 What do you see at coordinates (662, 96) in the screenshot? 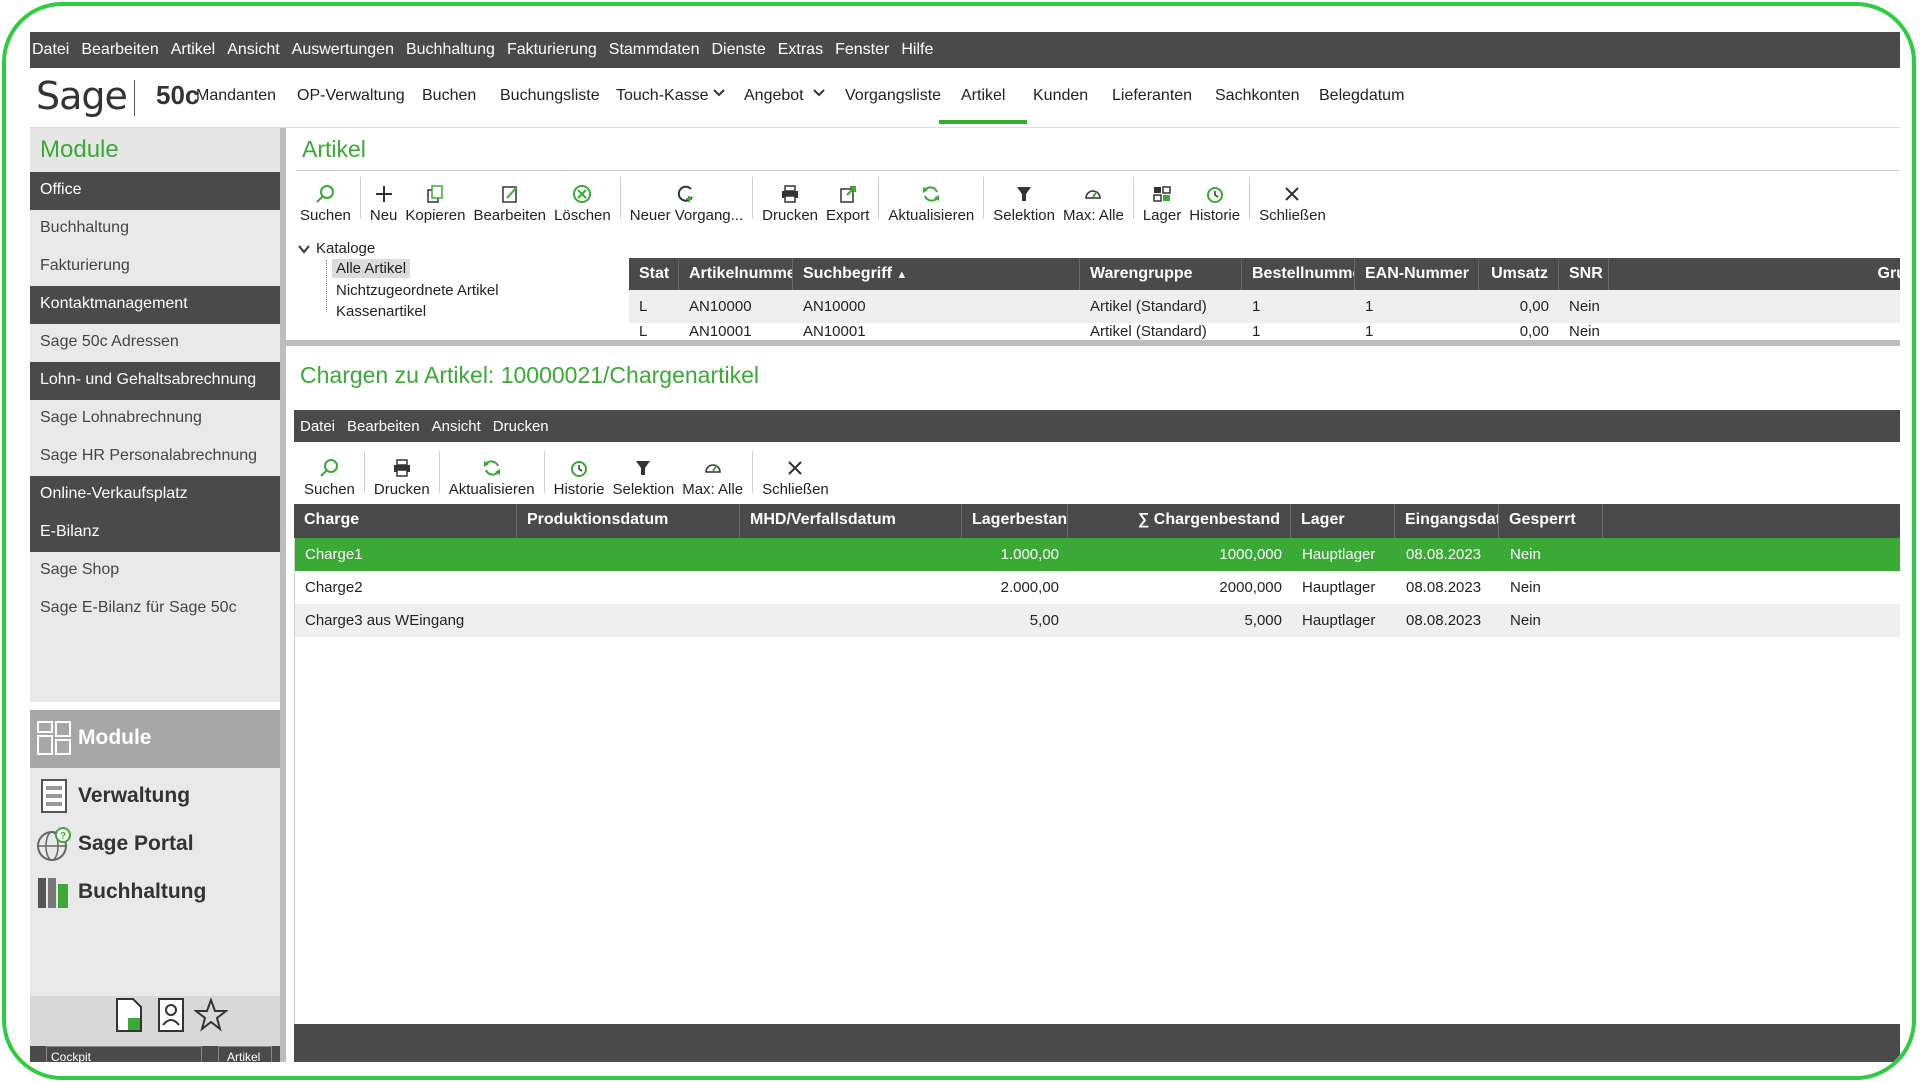
I see `tab-touch-kasse: Touch-Kasse` at bounding box center [662, 96].